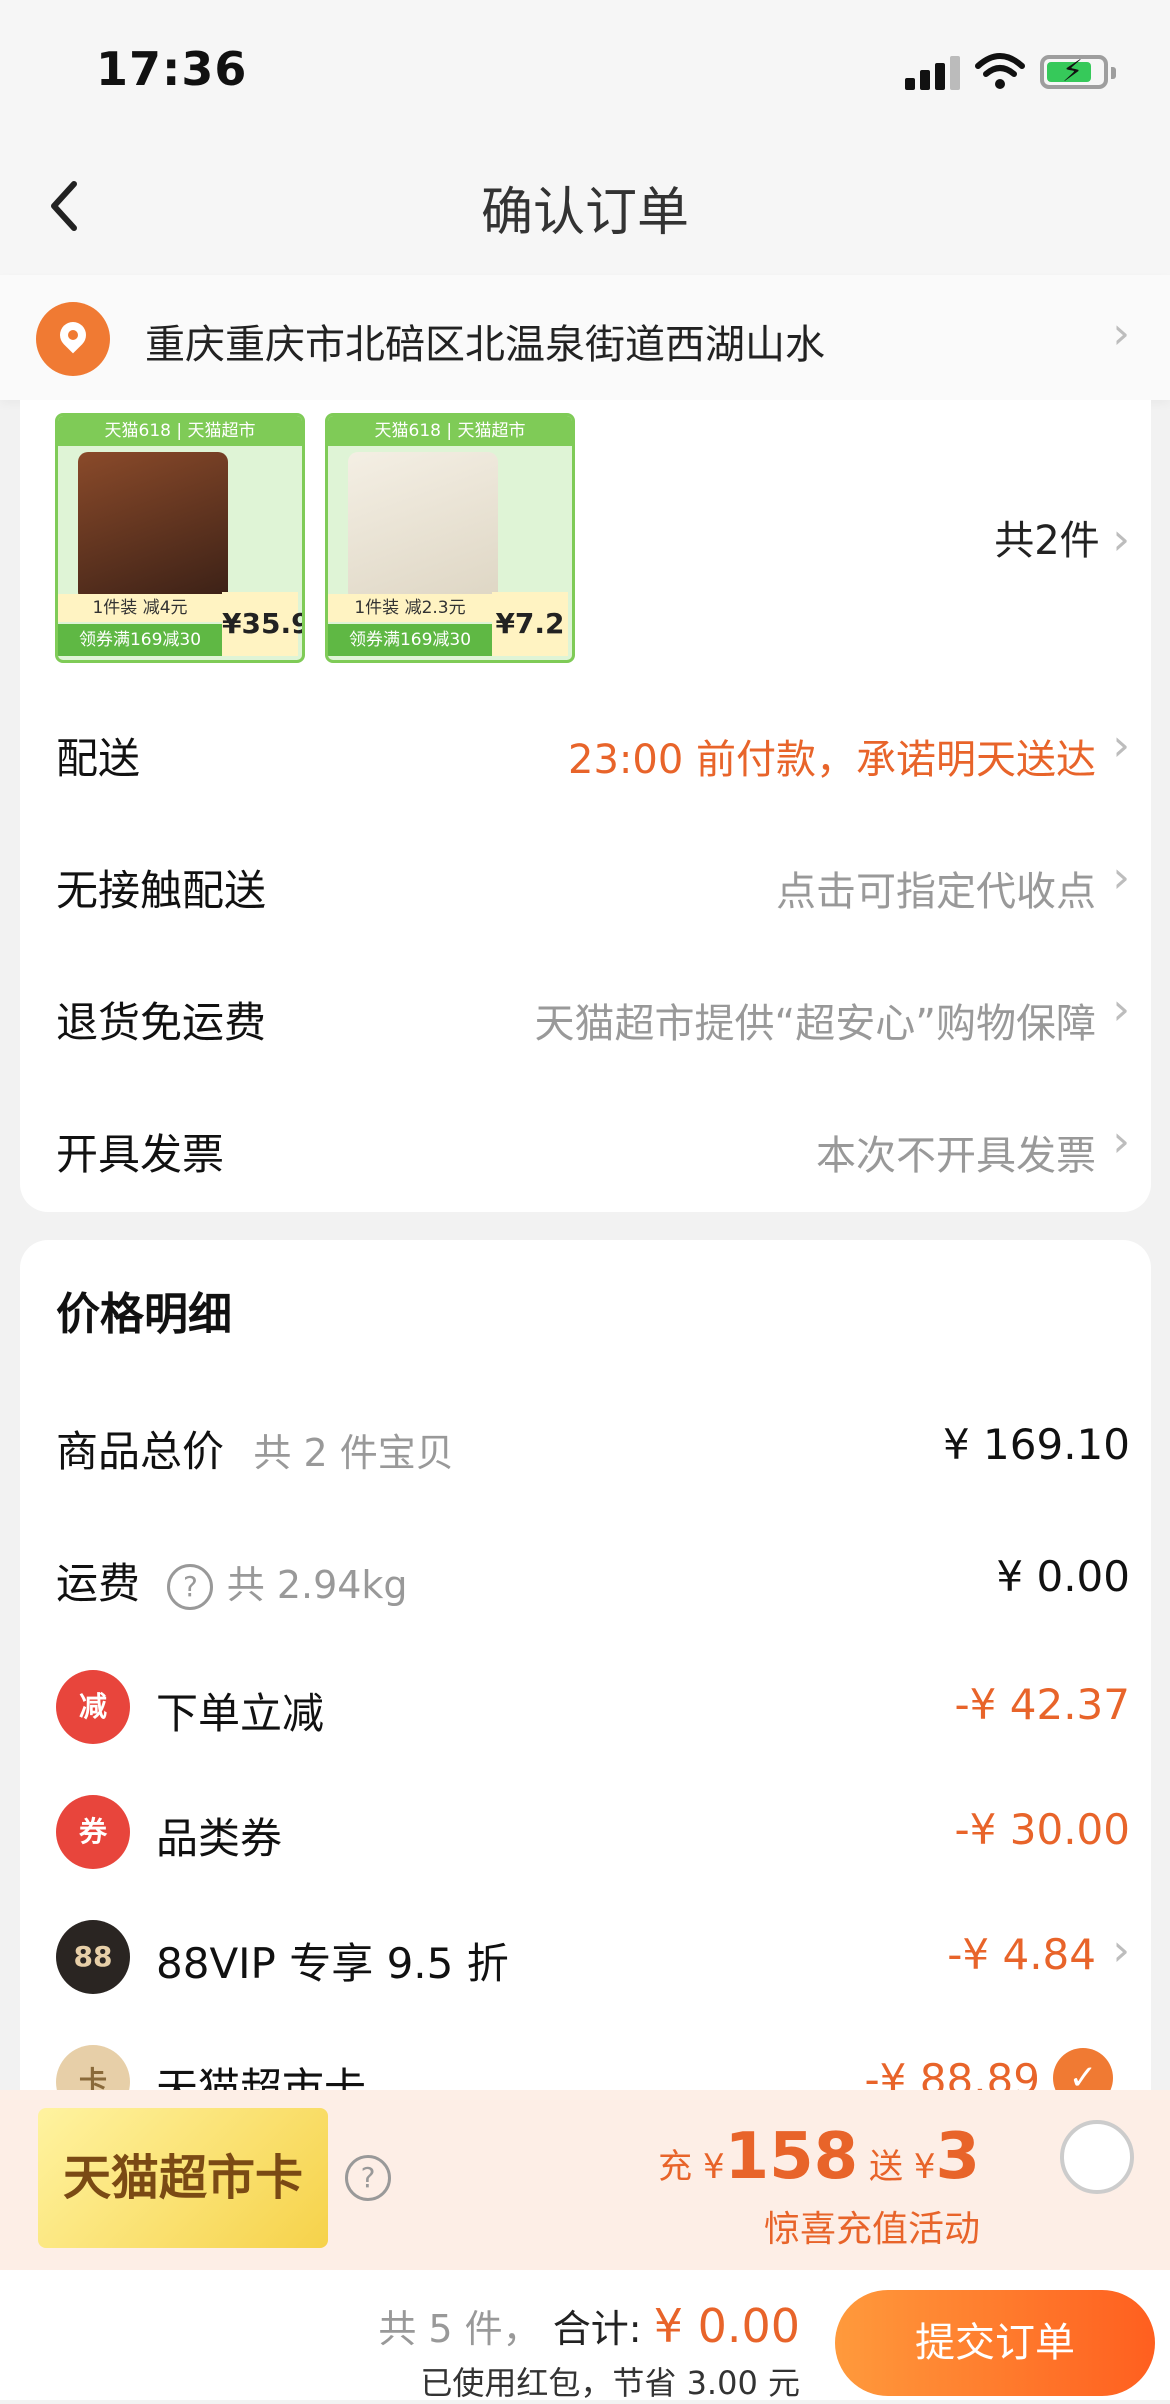  Describe the element at coordinates (98, 758) in the screenshot. I see `row-delivery-label: 配送` at that location.